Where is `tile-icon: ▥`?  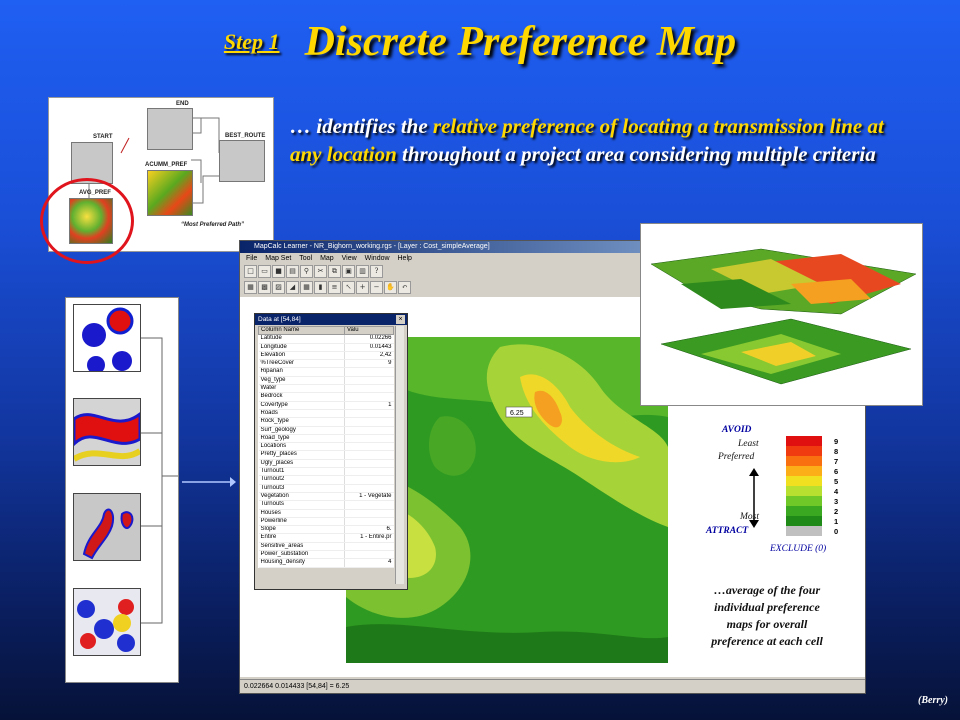
tile-icon: ▥ is located at coordinates (362, 271).